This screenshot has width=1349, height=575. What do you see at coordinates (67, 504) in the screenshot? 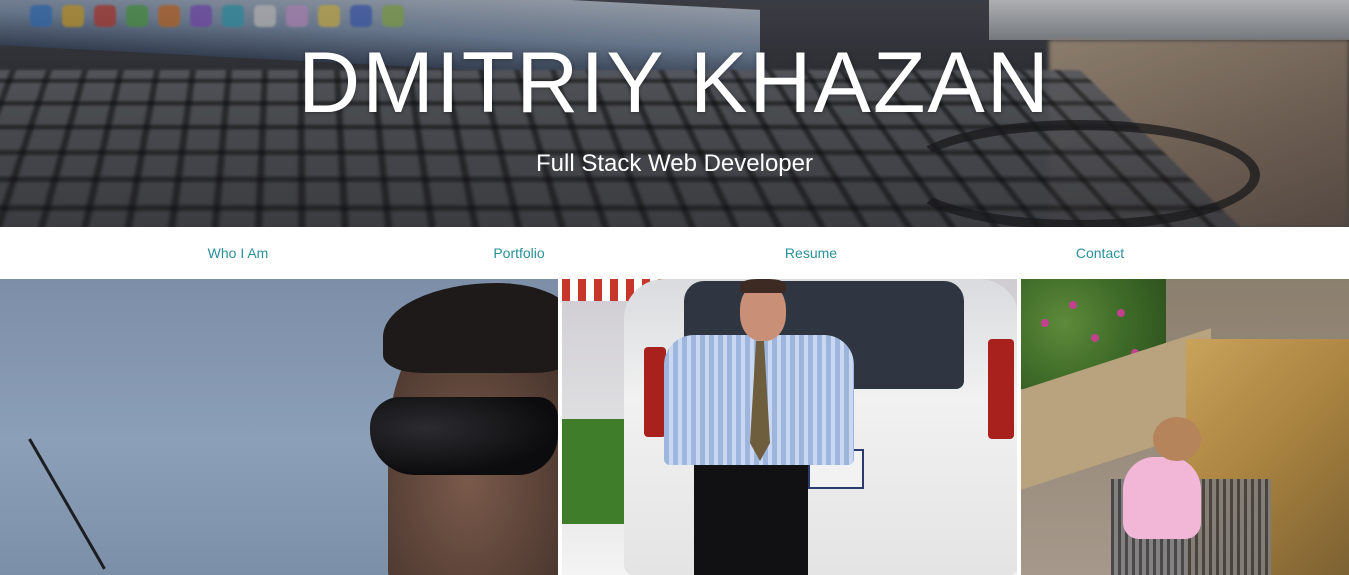
I see `fishing-rod` at bounding box center [67, 504].